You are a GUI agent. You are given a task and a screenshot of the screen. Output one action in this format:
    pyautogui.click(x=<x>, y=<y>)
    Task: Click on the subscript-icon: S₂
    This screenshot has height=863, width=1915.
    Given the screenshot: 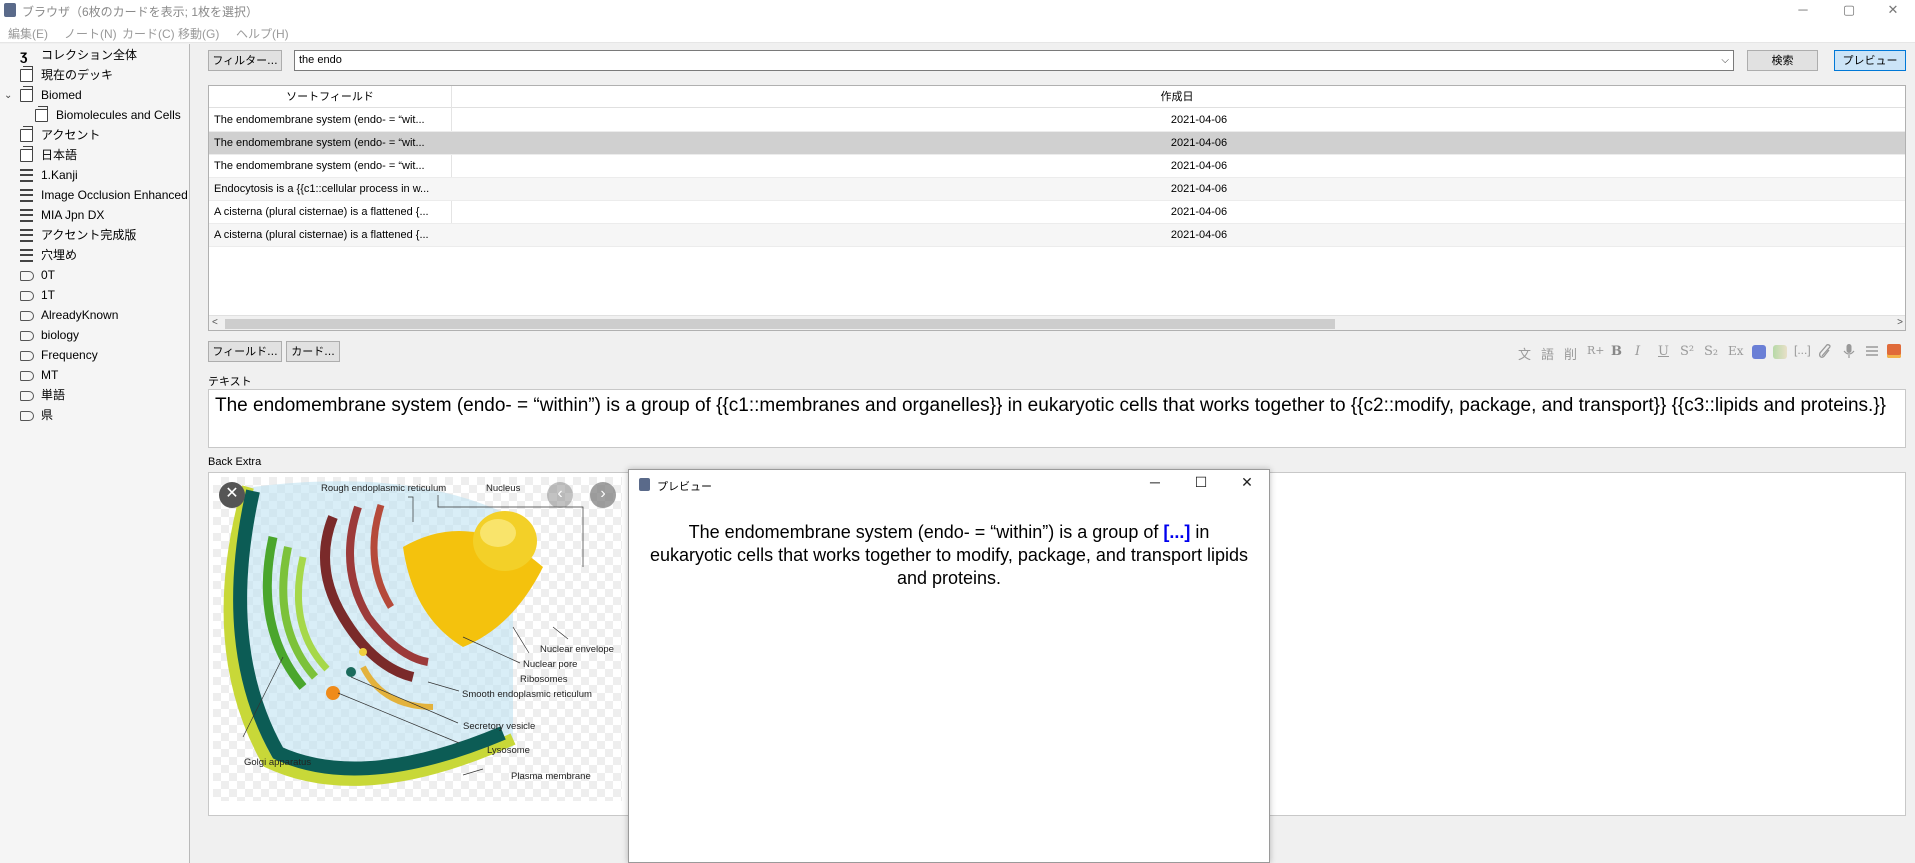 What is the action you would take?
    pyautogui.click(x=1711, y=351)
    